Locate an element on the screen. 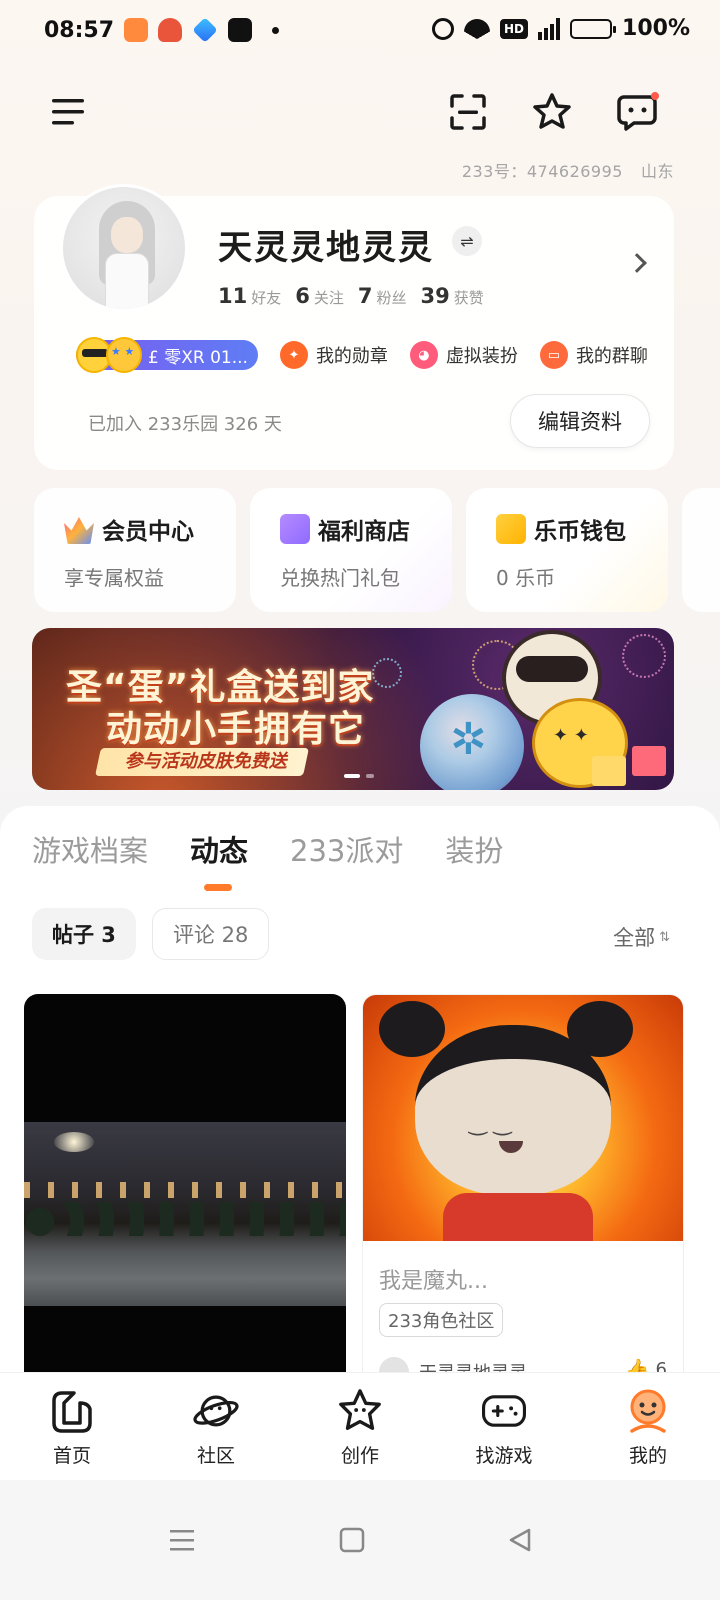 The height and width of the screenshot is (1600, 720). vip-center-card: 会员中心 享专属权益 is located at coordinates (135, 550).